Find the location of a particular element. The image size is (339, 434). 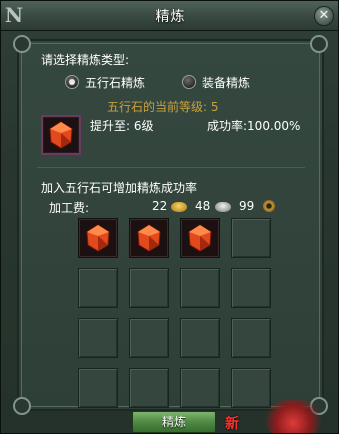

main-item-slot is located at coordinates (61, 135).